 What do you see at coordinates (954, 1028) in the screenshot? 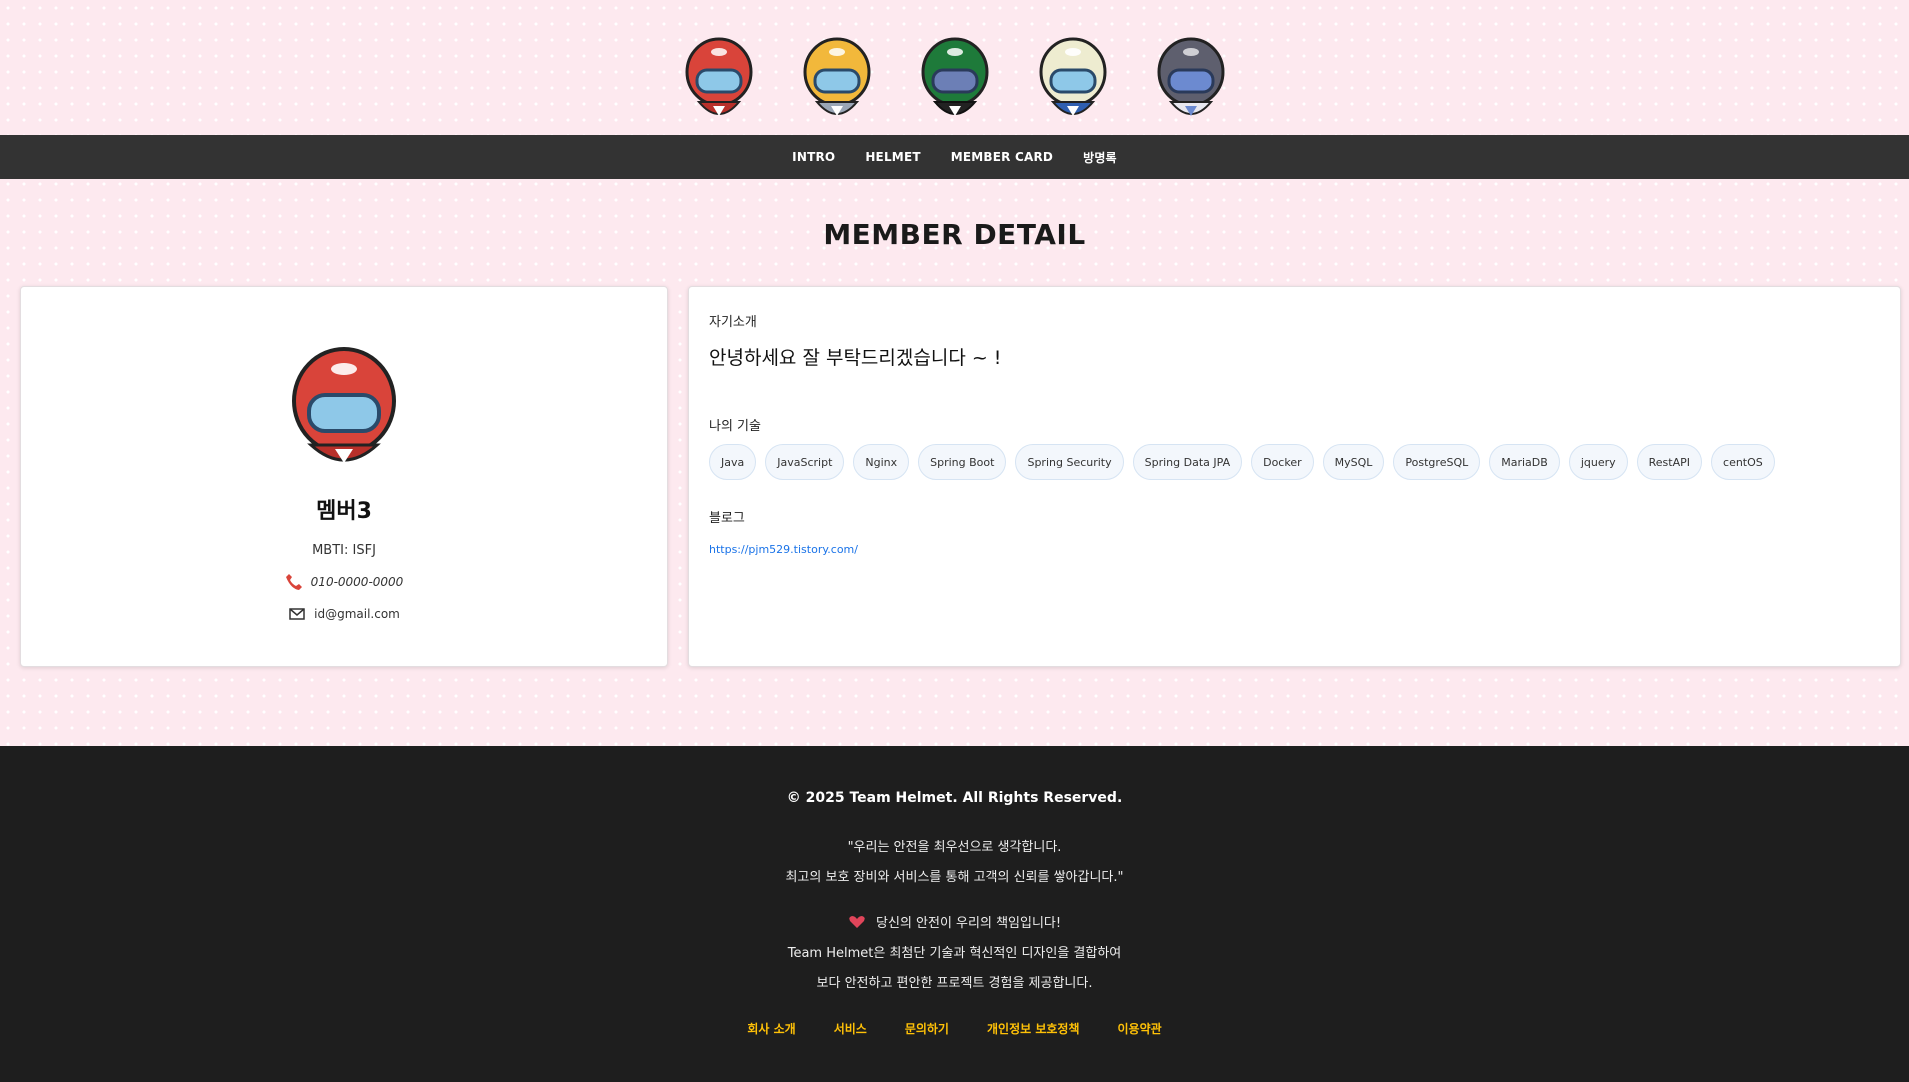
I see `footer-links: 회사 소개 서비스 문의하기 개인정보 보호정책 이용약관` at bounding box center [954, 1028].